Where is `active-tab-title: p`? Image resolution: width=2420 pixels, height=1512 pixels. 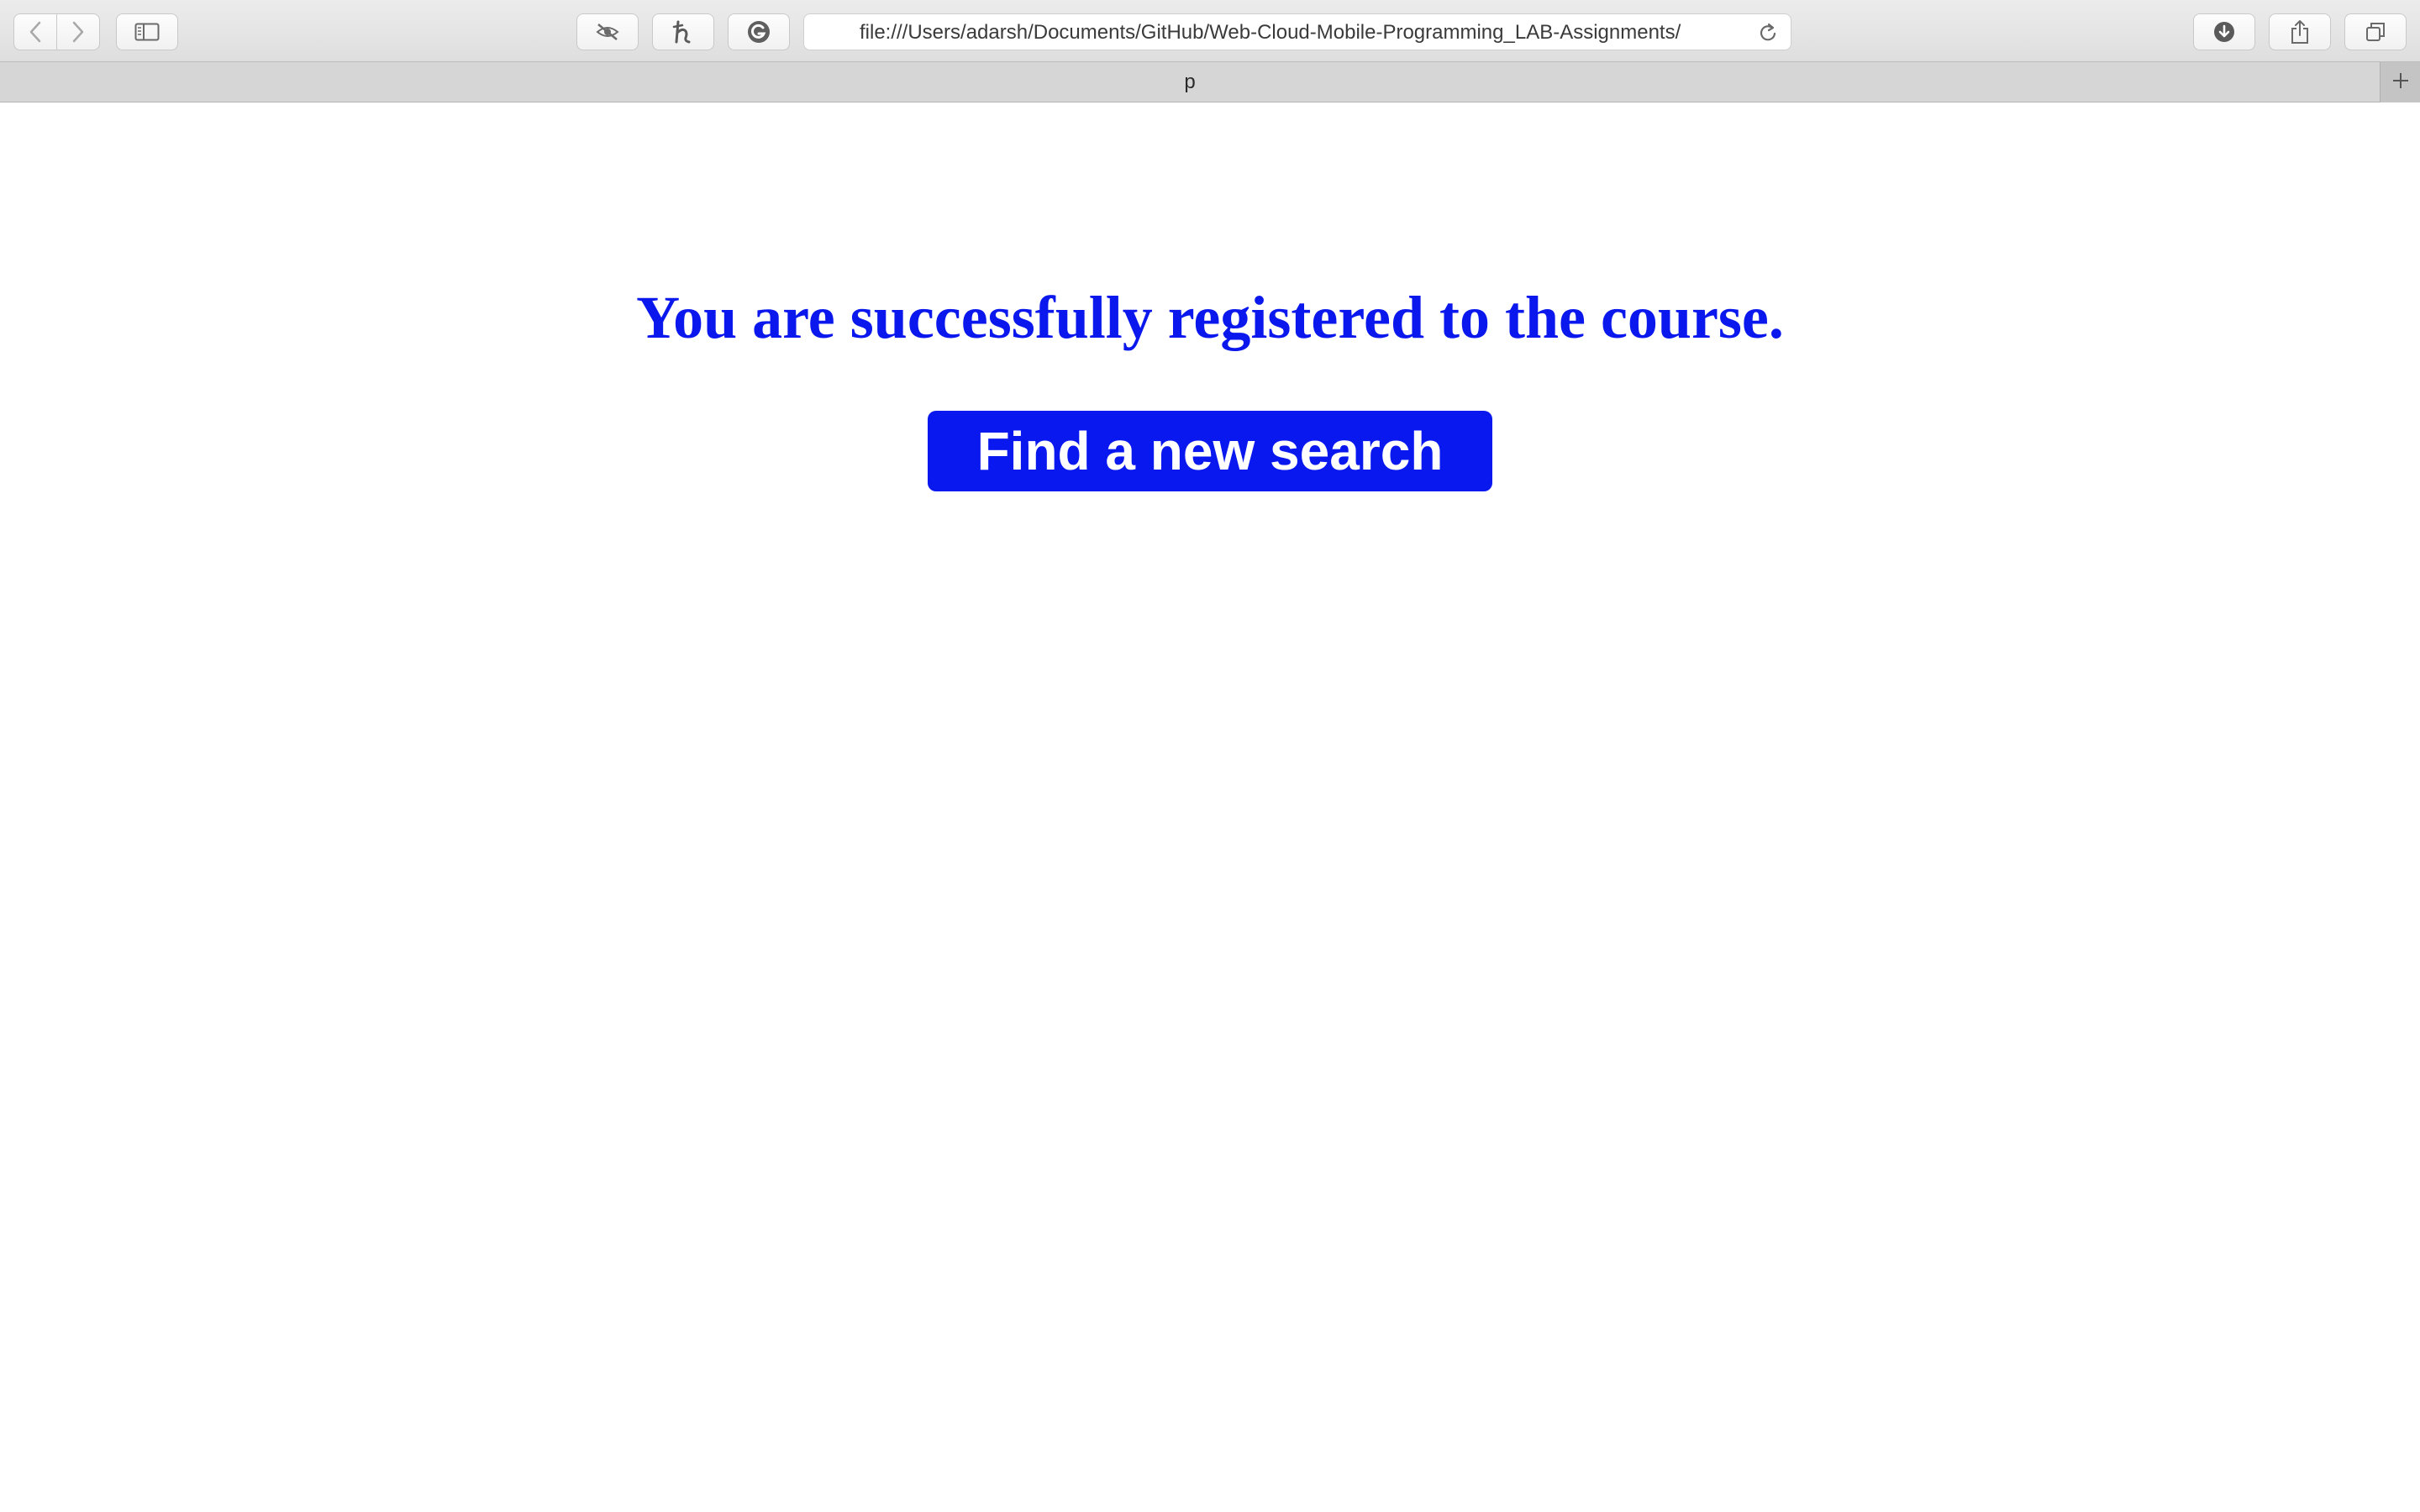 active-tab-title: p is located at coordinates (1190, 82).